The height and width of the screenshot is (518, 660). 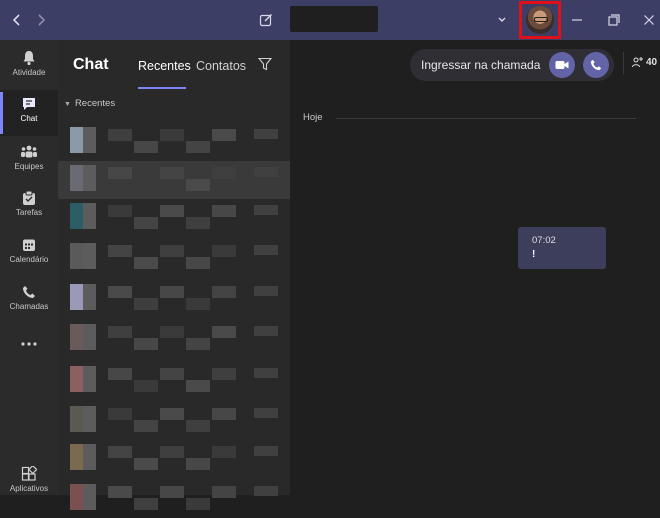 What do you see at coordinates (164, 66) in the screenshot?
I see `tab-recent: Recentes` at bounding box center [164, 66].